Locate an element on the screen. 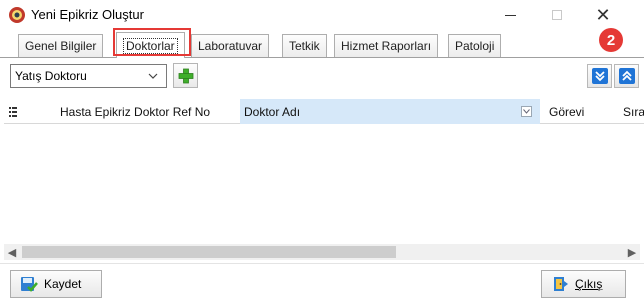 The width and height of the screenshot is (644, 307). save-button: Kaydet is located at coordinates (56, 284).